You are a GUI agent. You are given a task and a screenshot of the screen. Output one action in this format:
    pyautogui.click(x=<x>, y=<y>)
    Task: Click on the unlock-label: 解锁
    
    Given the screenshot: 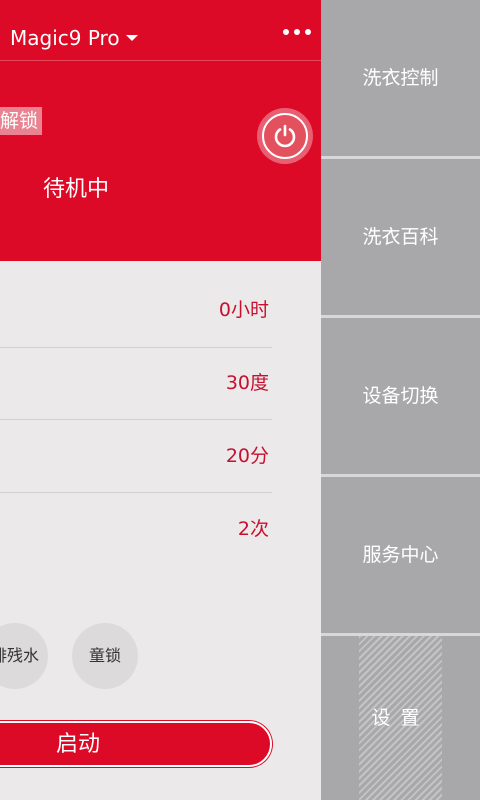 What is the action you would take?
    pyautogui.click(x=21, y=121)
    